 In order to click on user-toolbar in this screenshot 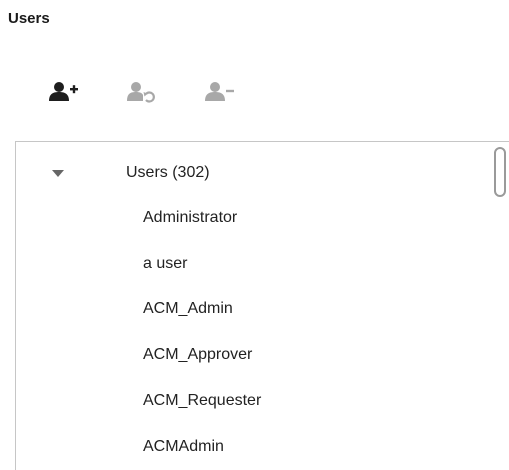, I will do `click(161, 92)`.